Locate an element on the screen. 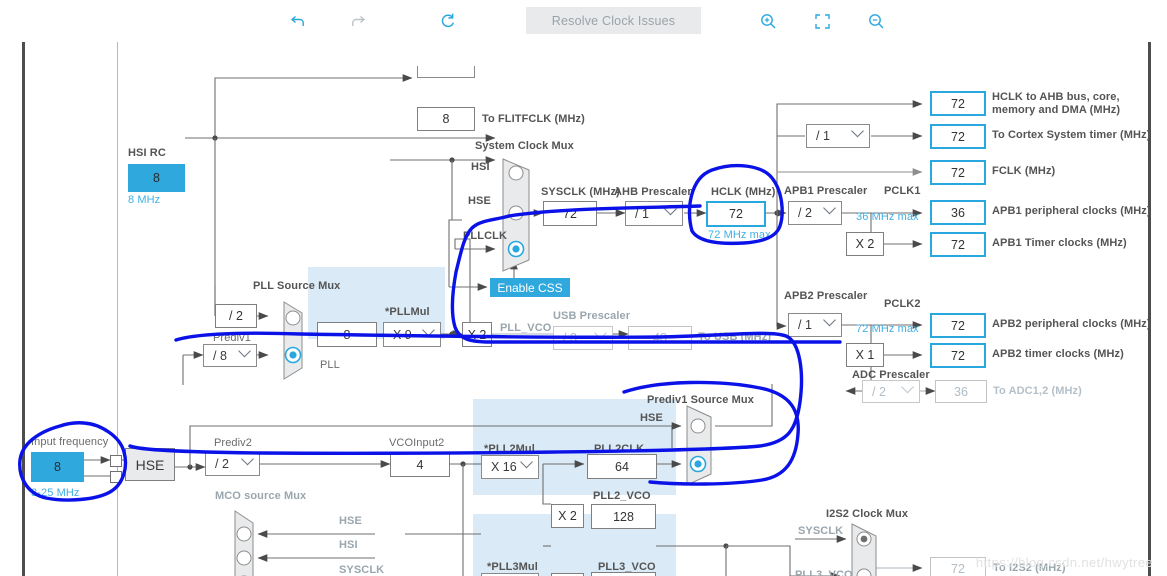  usb-prescaler-select: / 3 is located at coordinates (583, 338).